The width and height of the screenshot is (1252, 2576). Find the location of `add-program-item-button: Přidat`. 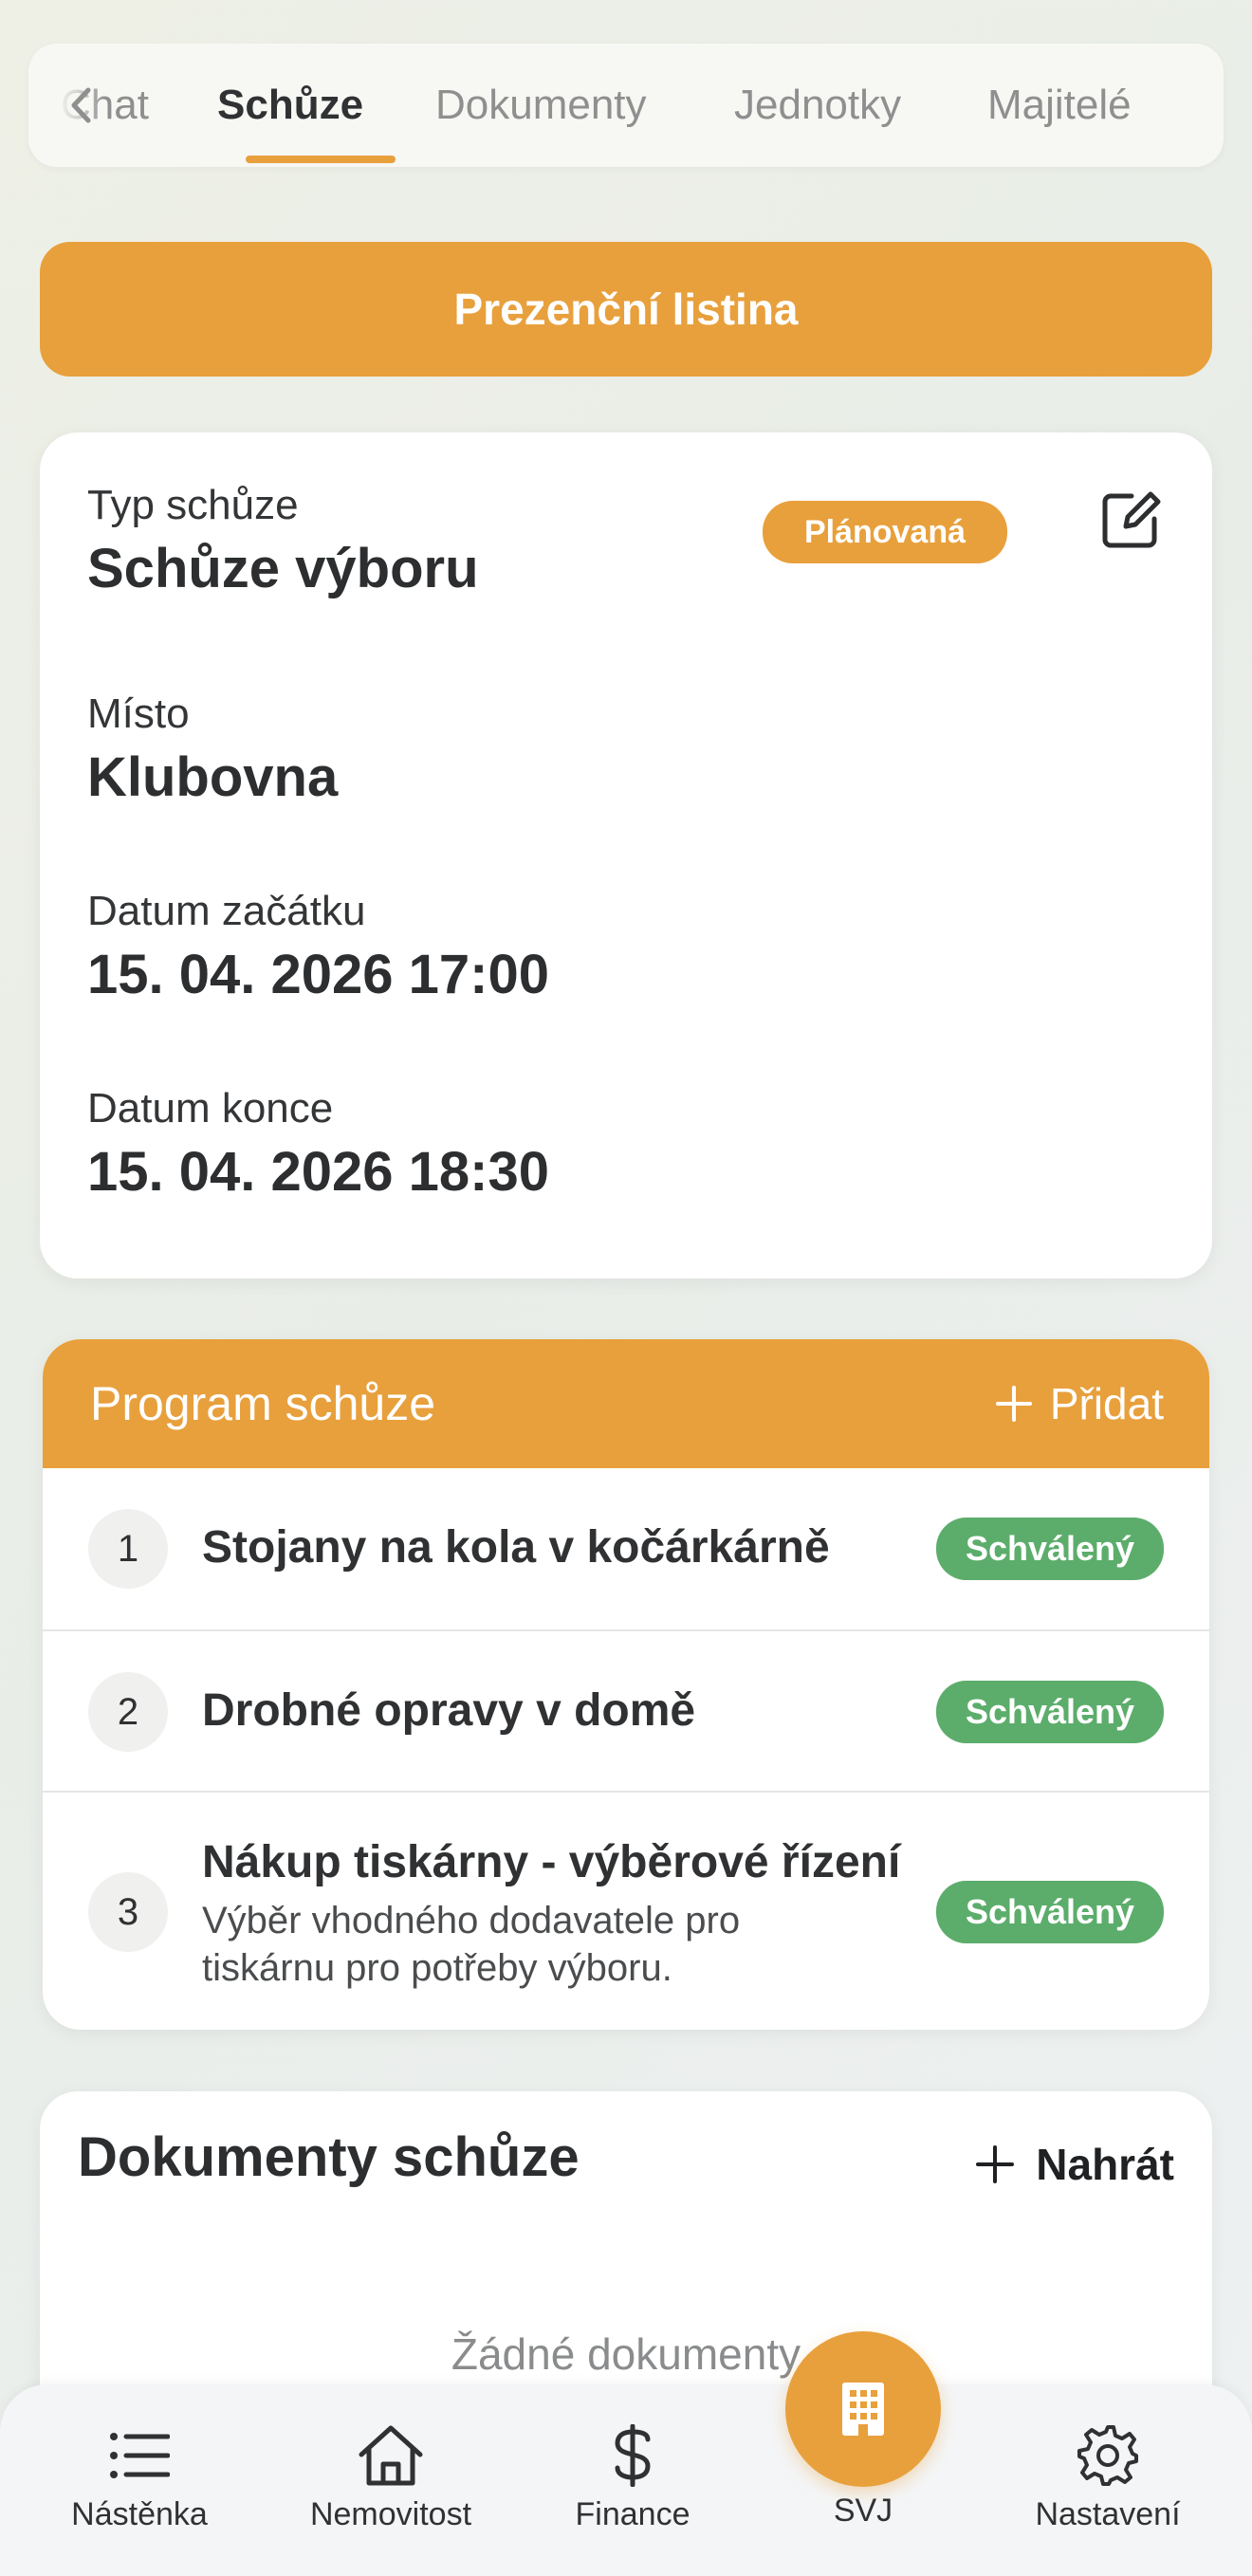

add-program-item-button: Přidat is located at coordinates (1079, 1403).